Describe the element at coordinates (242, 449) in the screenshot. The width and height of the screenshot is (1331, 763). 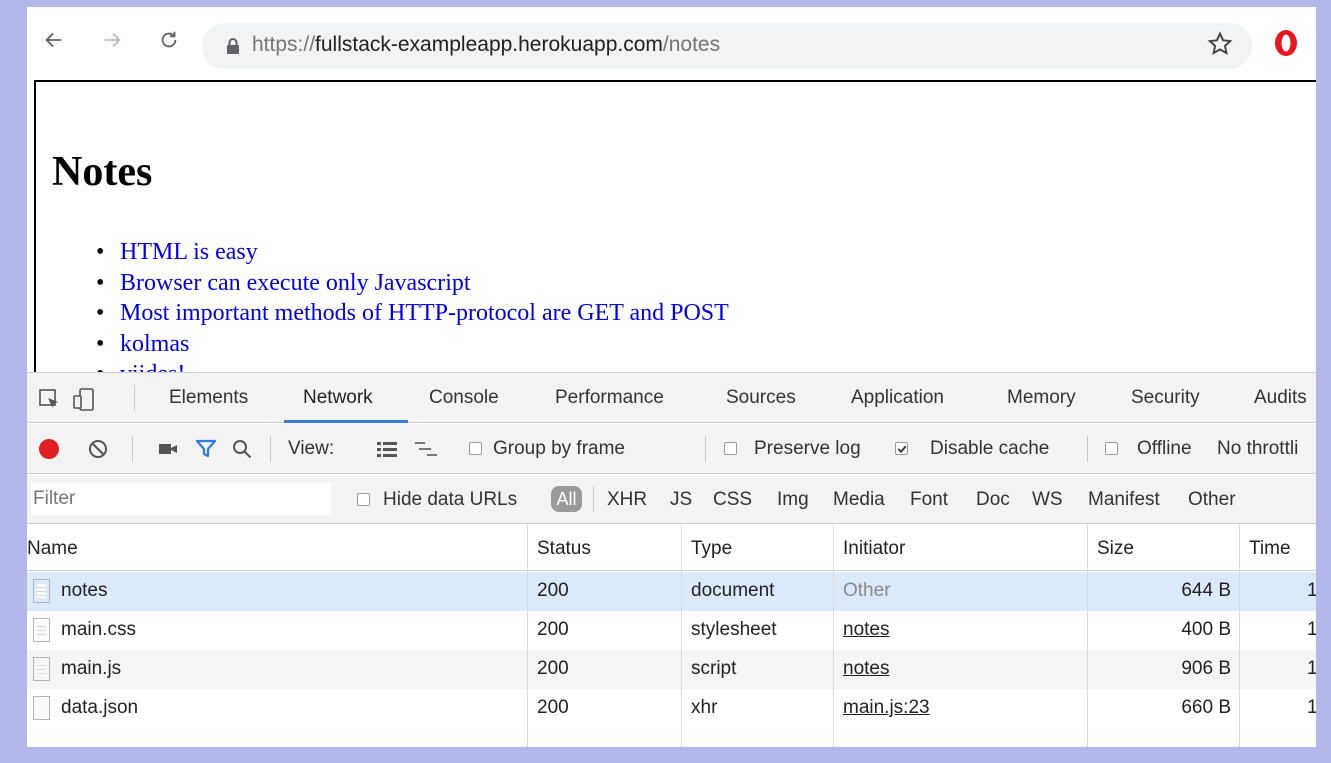
I see `search-icon` at that location.